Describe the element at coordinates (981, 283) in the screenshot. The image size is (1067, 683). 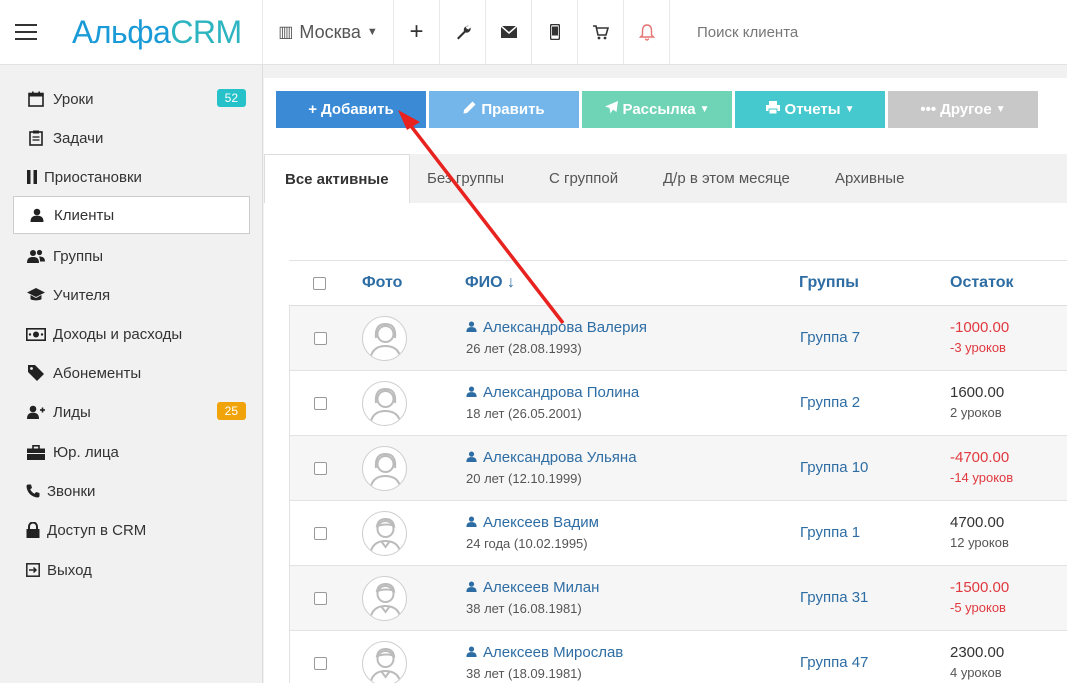
I see `column-header-balance: Остаток` at that location.